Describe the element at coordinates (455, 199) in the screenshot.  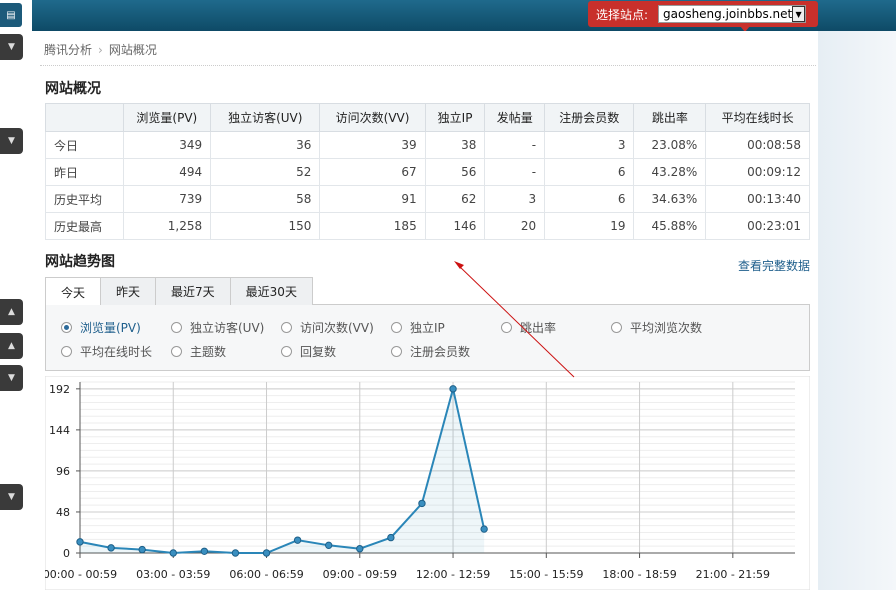
I see `table-cell: 62` at that location.